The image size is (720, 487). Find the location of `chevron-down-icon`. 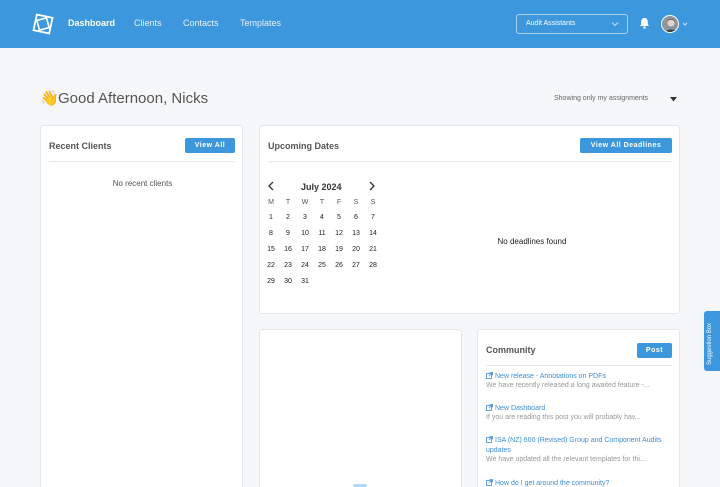

chevron-down-icon is located at coordinates (615, 24).